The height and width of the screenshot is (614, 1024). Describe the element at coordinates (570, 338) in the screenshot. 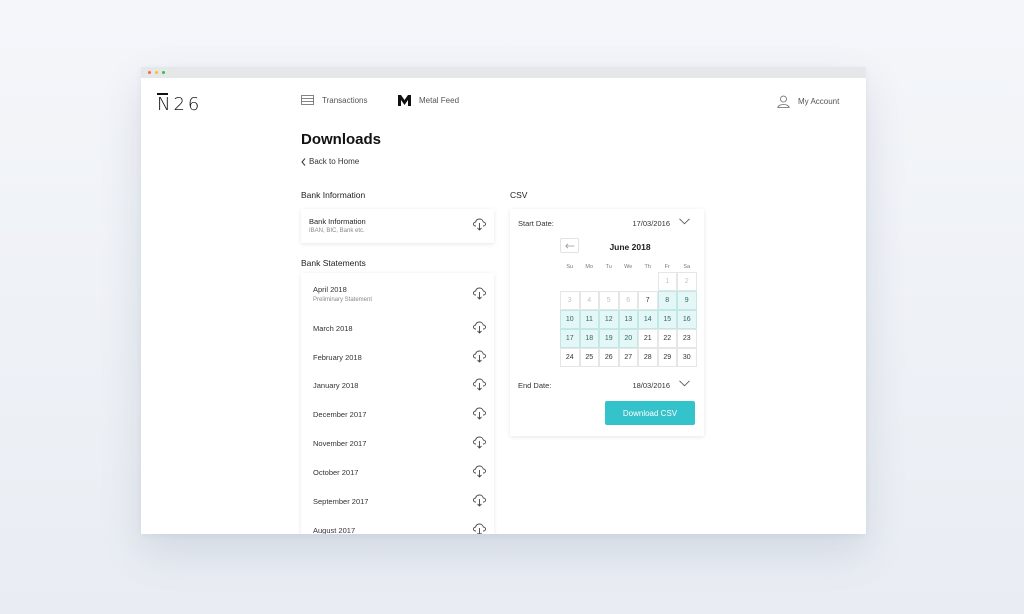

I see `calendar-day: 17` at that location.